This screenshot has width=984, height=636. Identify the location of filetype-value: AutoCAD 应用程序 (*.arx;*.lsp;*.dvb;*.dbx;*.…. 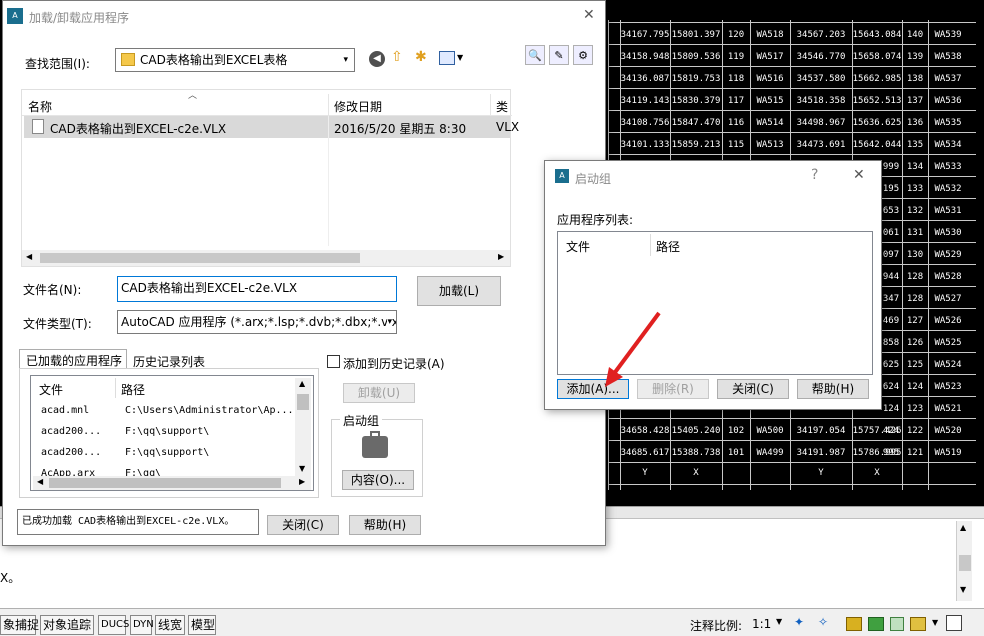
(259, 322).